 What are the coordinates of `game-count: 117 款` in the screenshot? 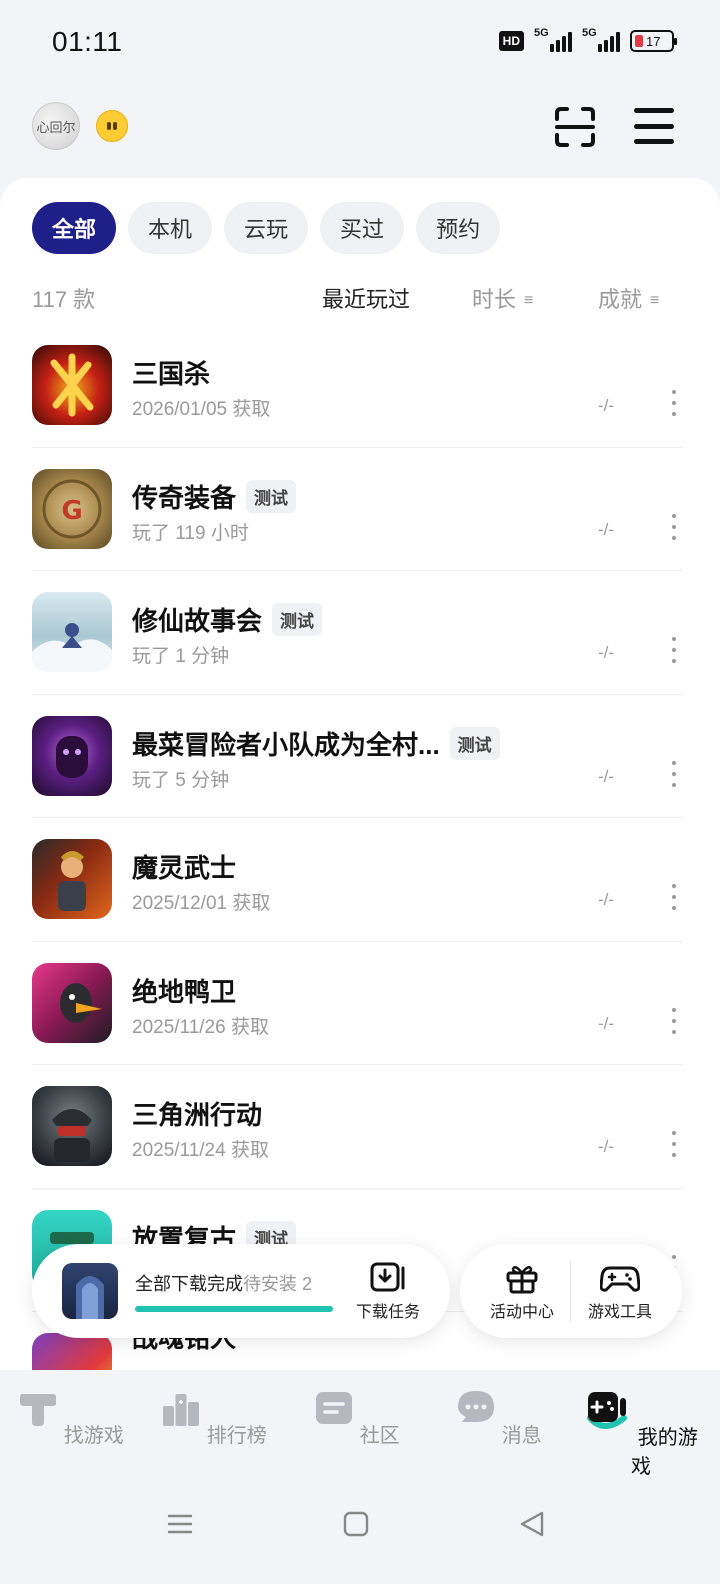 It's located at (64, 299).